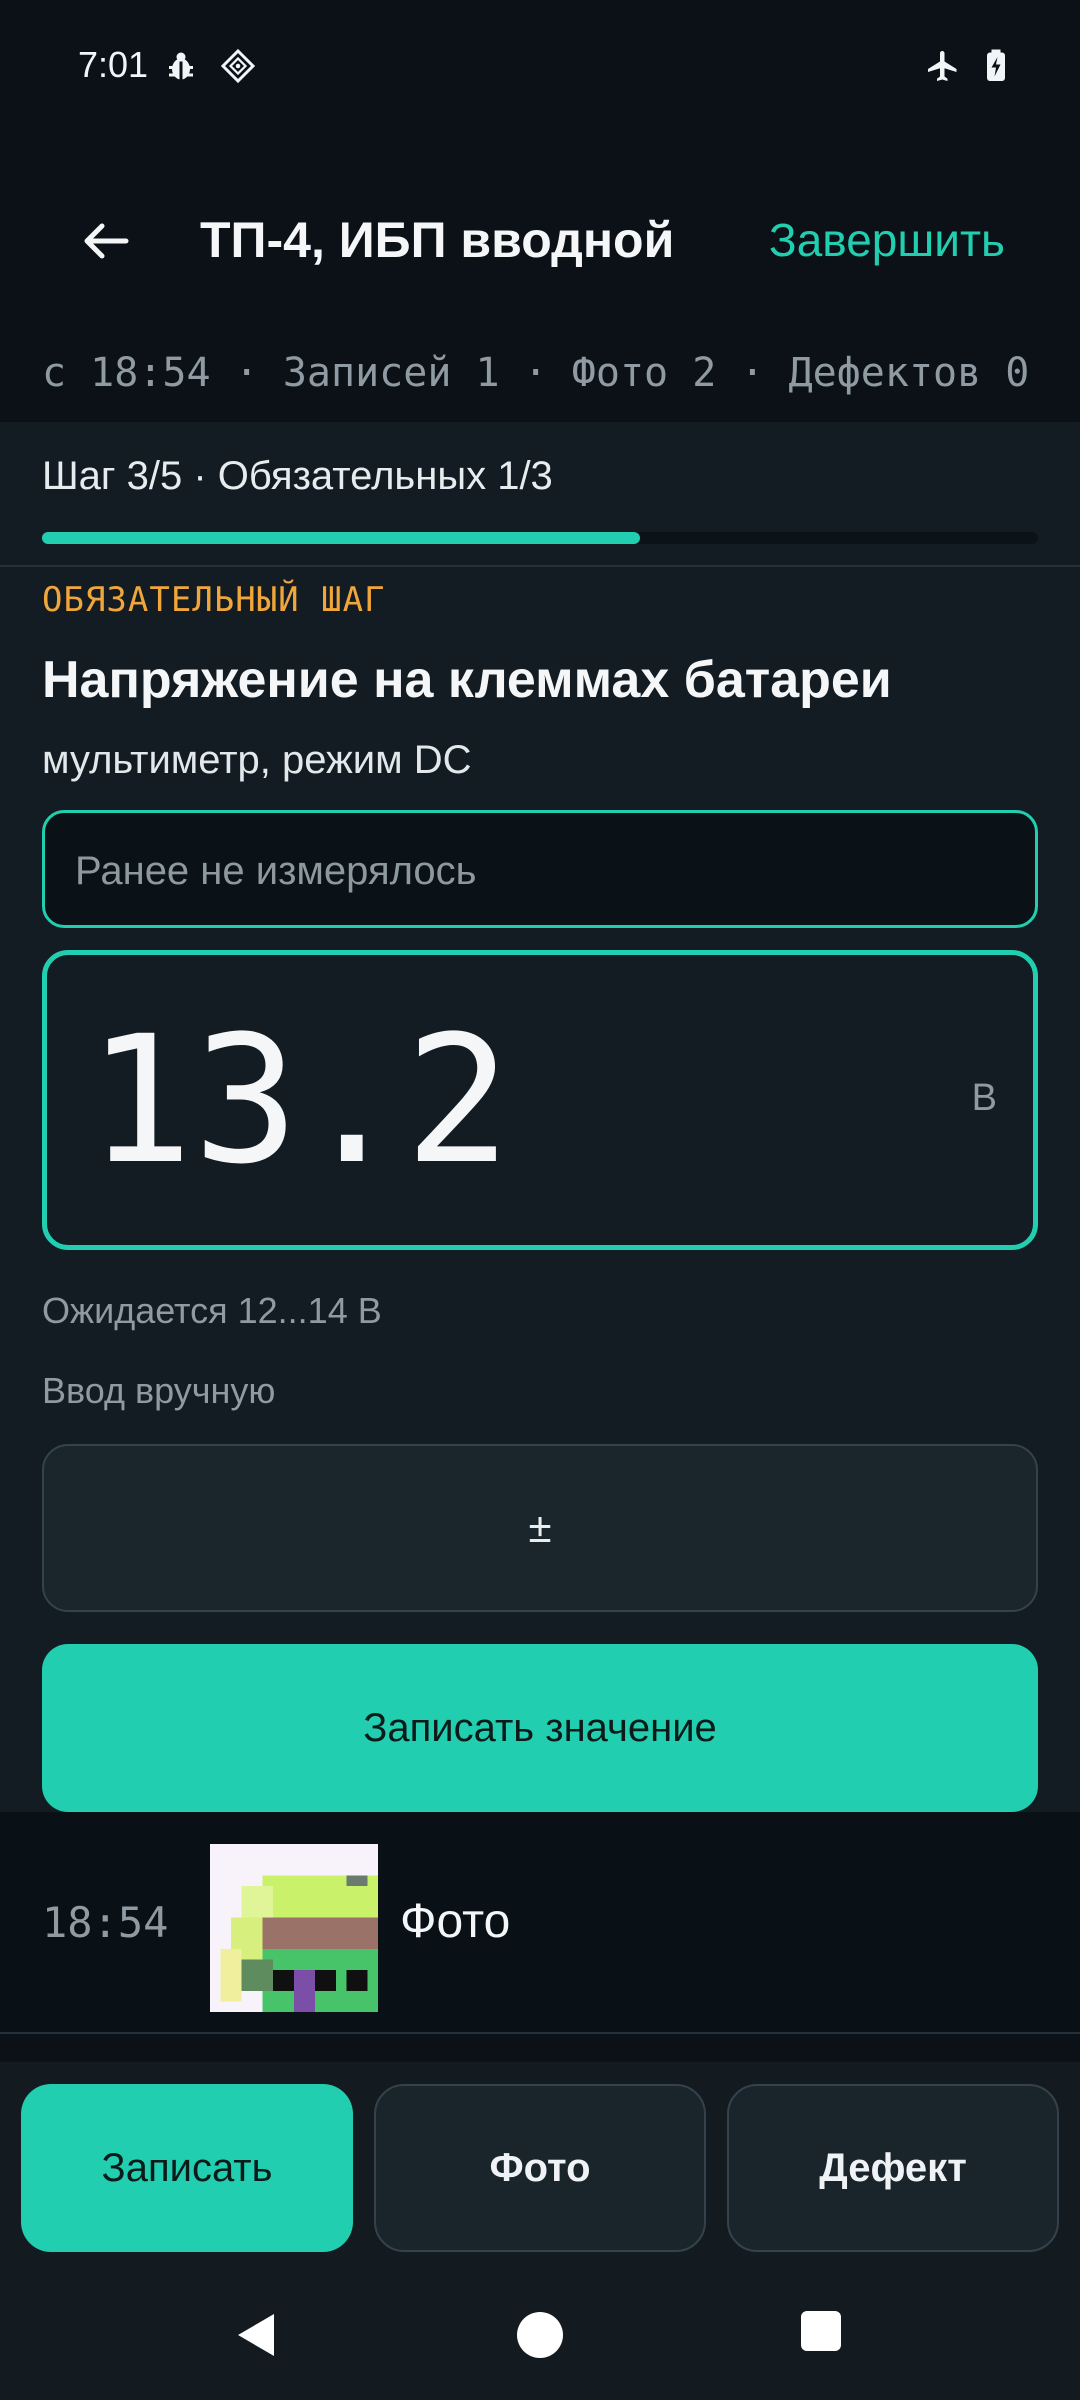 The height and width of the screenshot is (2400, 1080). What do you see at coordinates (540, 1922) in the screenshot?
I see `log-entry: 18:54 Фото` at bounding box center [540, 1922].